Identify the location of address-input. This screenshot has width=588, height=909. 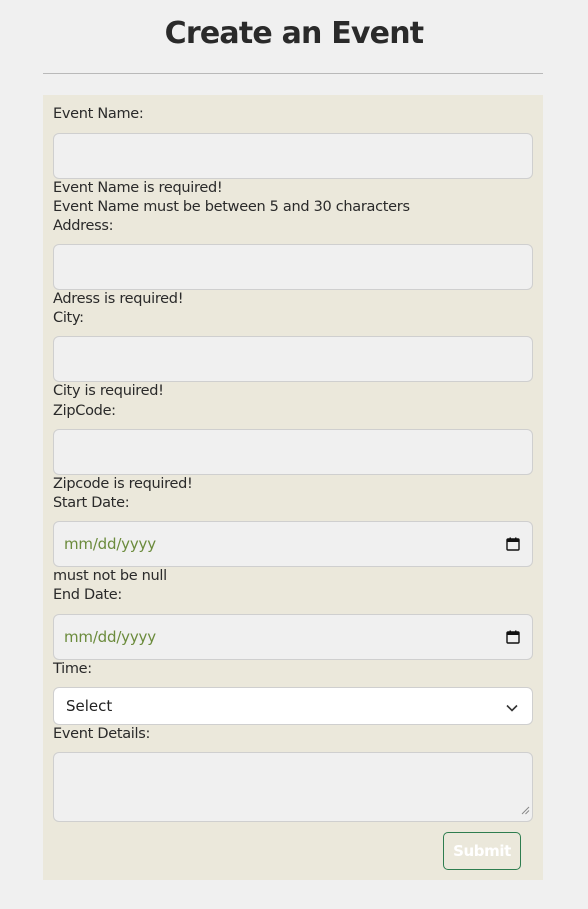
(293, 267).